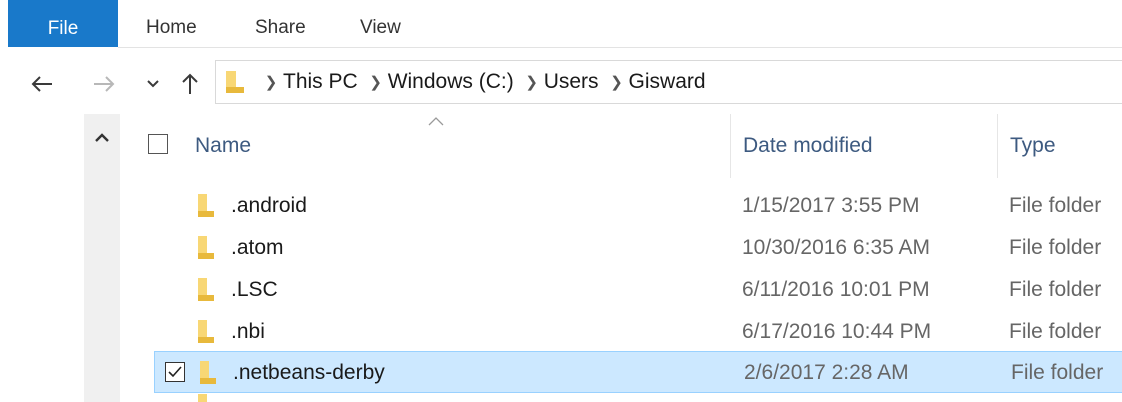 This screenshot has width=1122, height=402. What do you see at coordinates (836, 247) in the screenshot?
I see `file-date: 10/30/2016 6:35 AM` at bounding box center [836, 247].